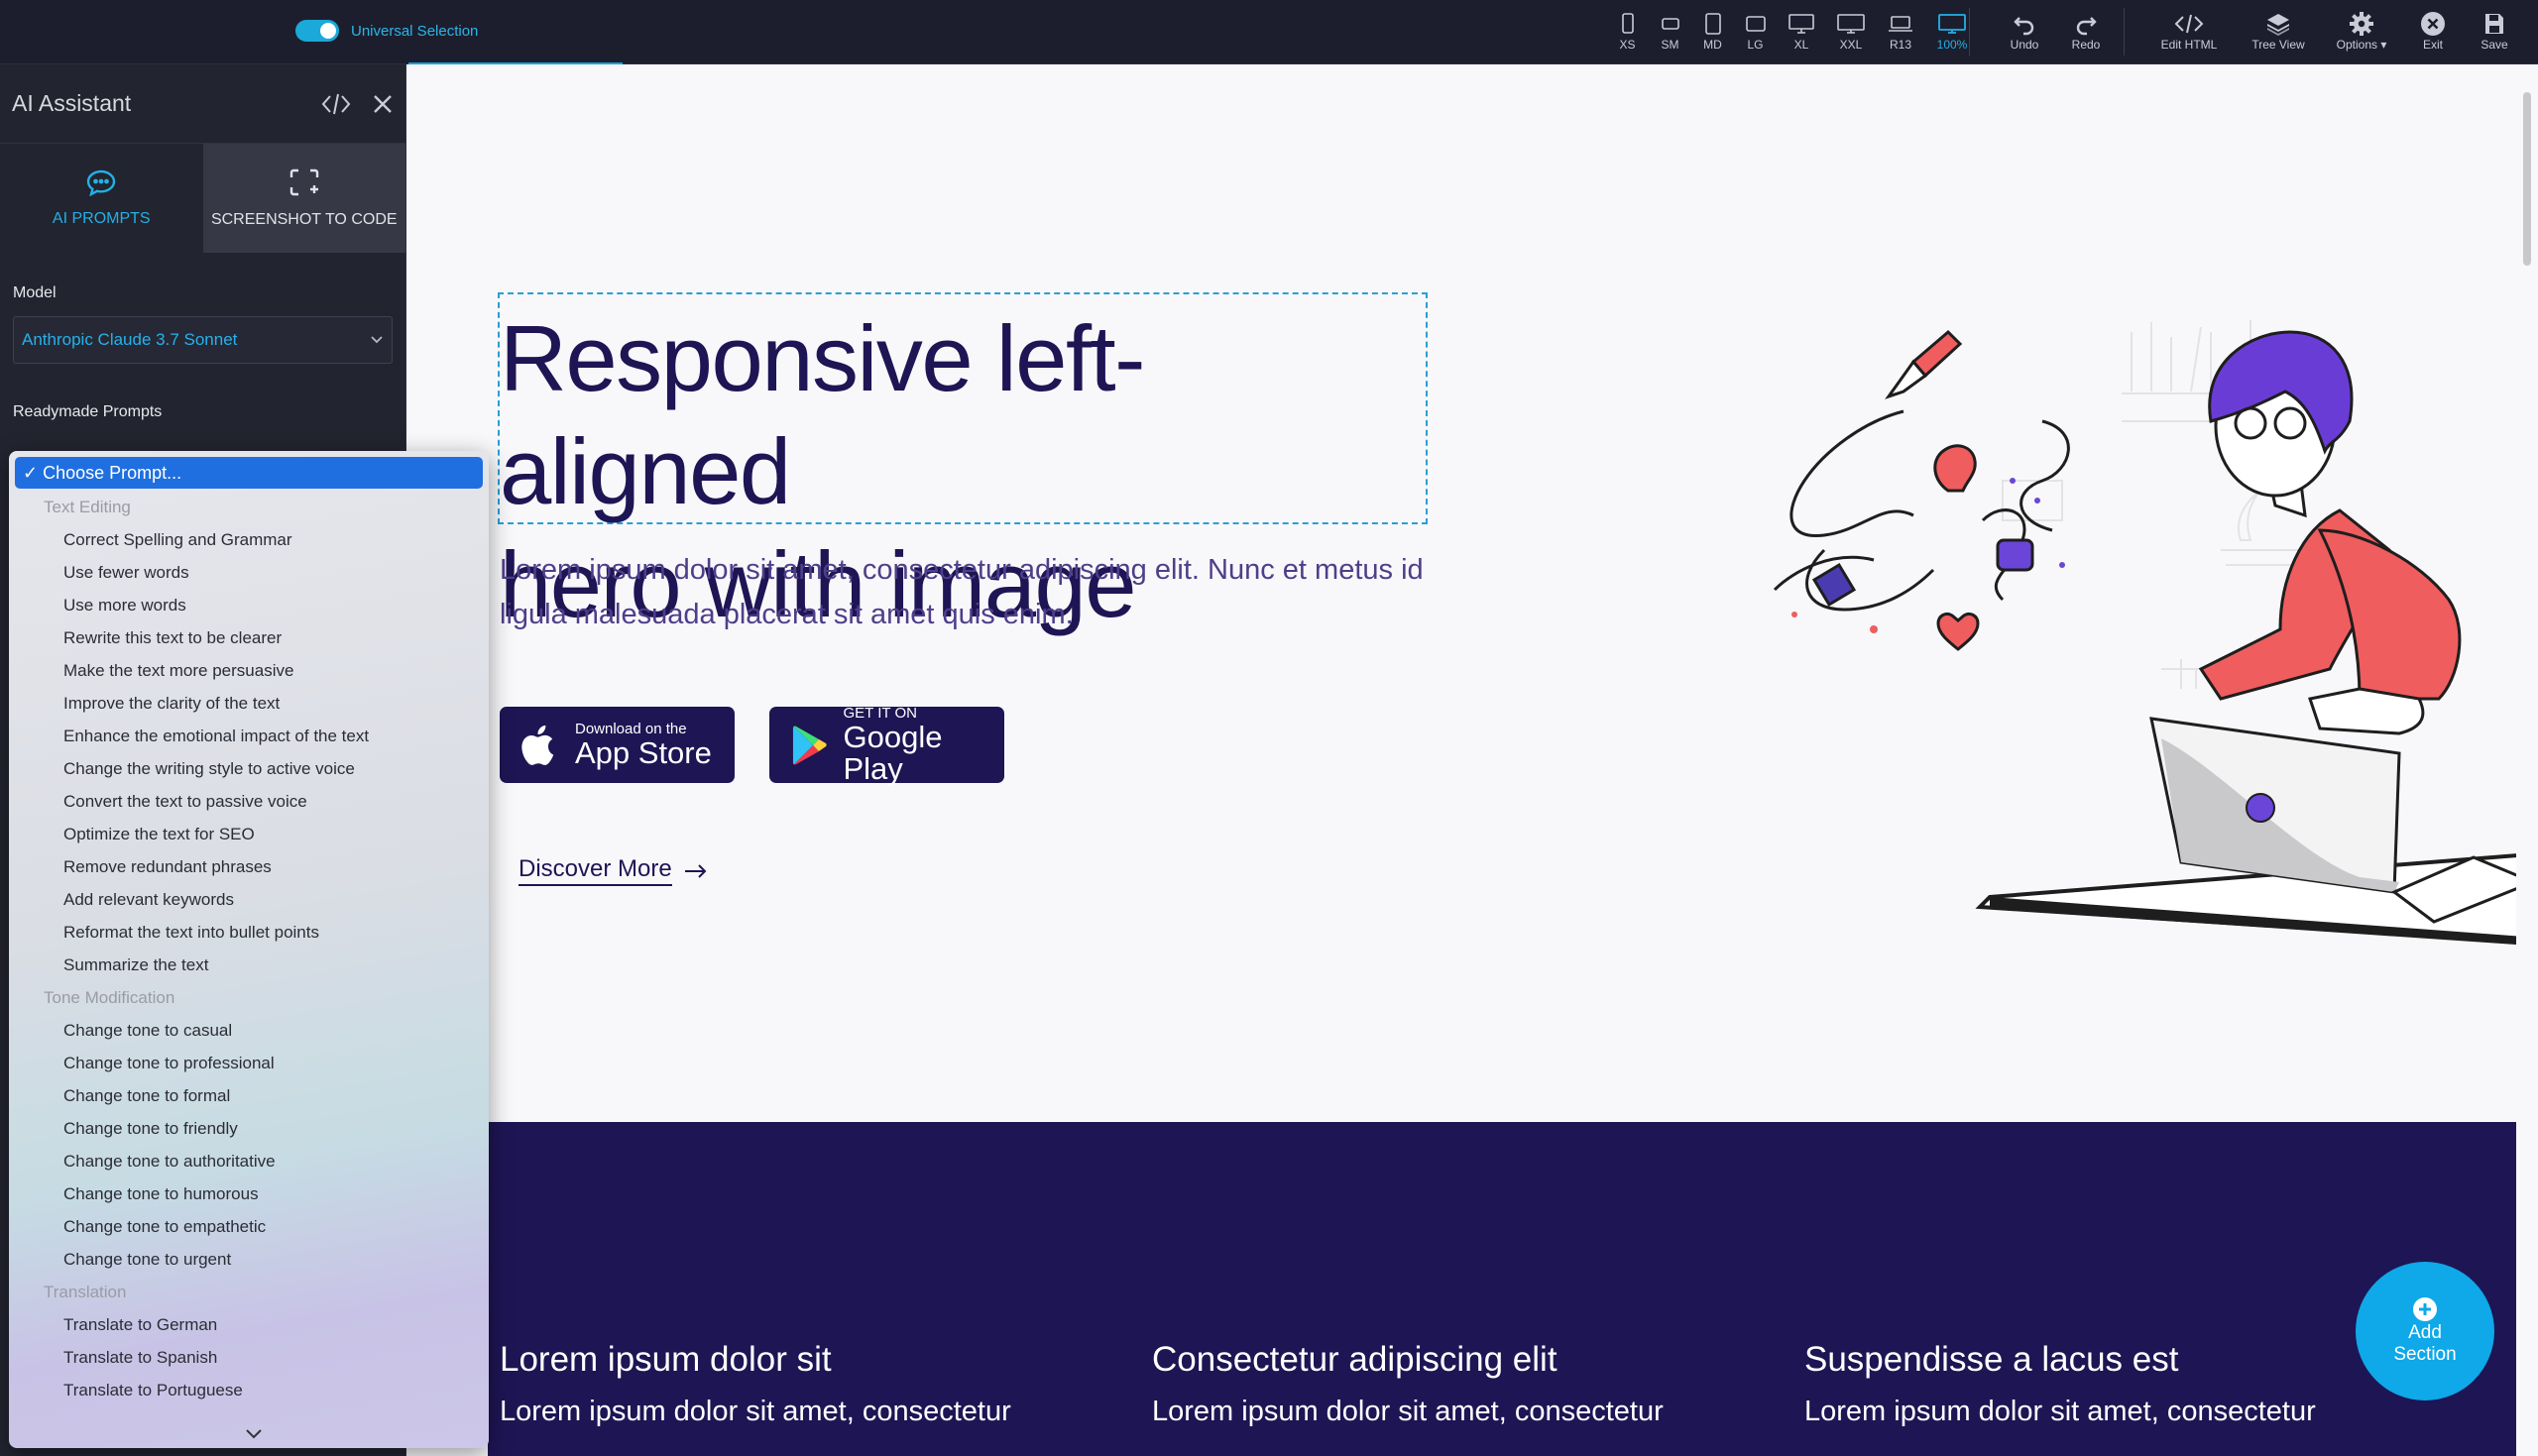 Image resolution: width=2538 pixels, height=1456 pixels. I want to click on plus-circle-icon, so click(2425, 1309).